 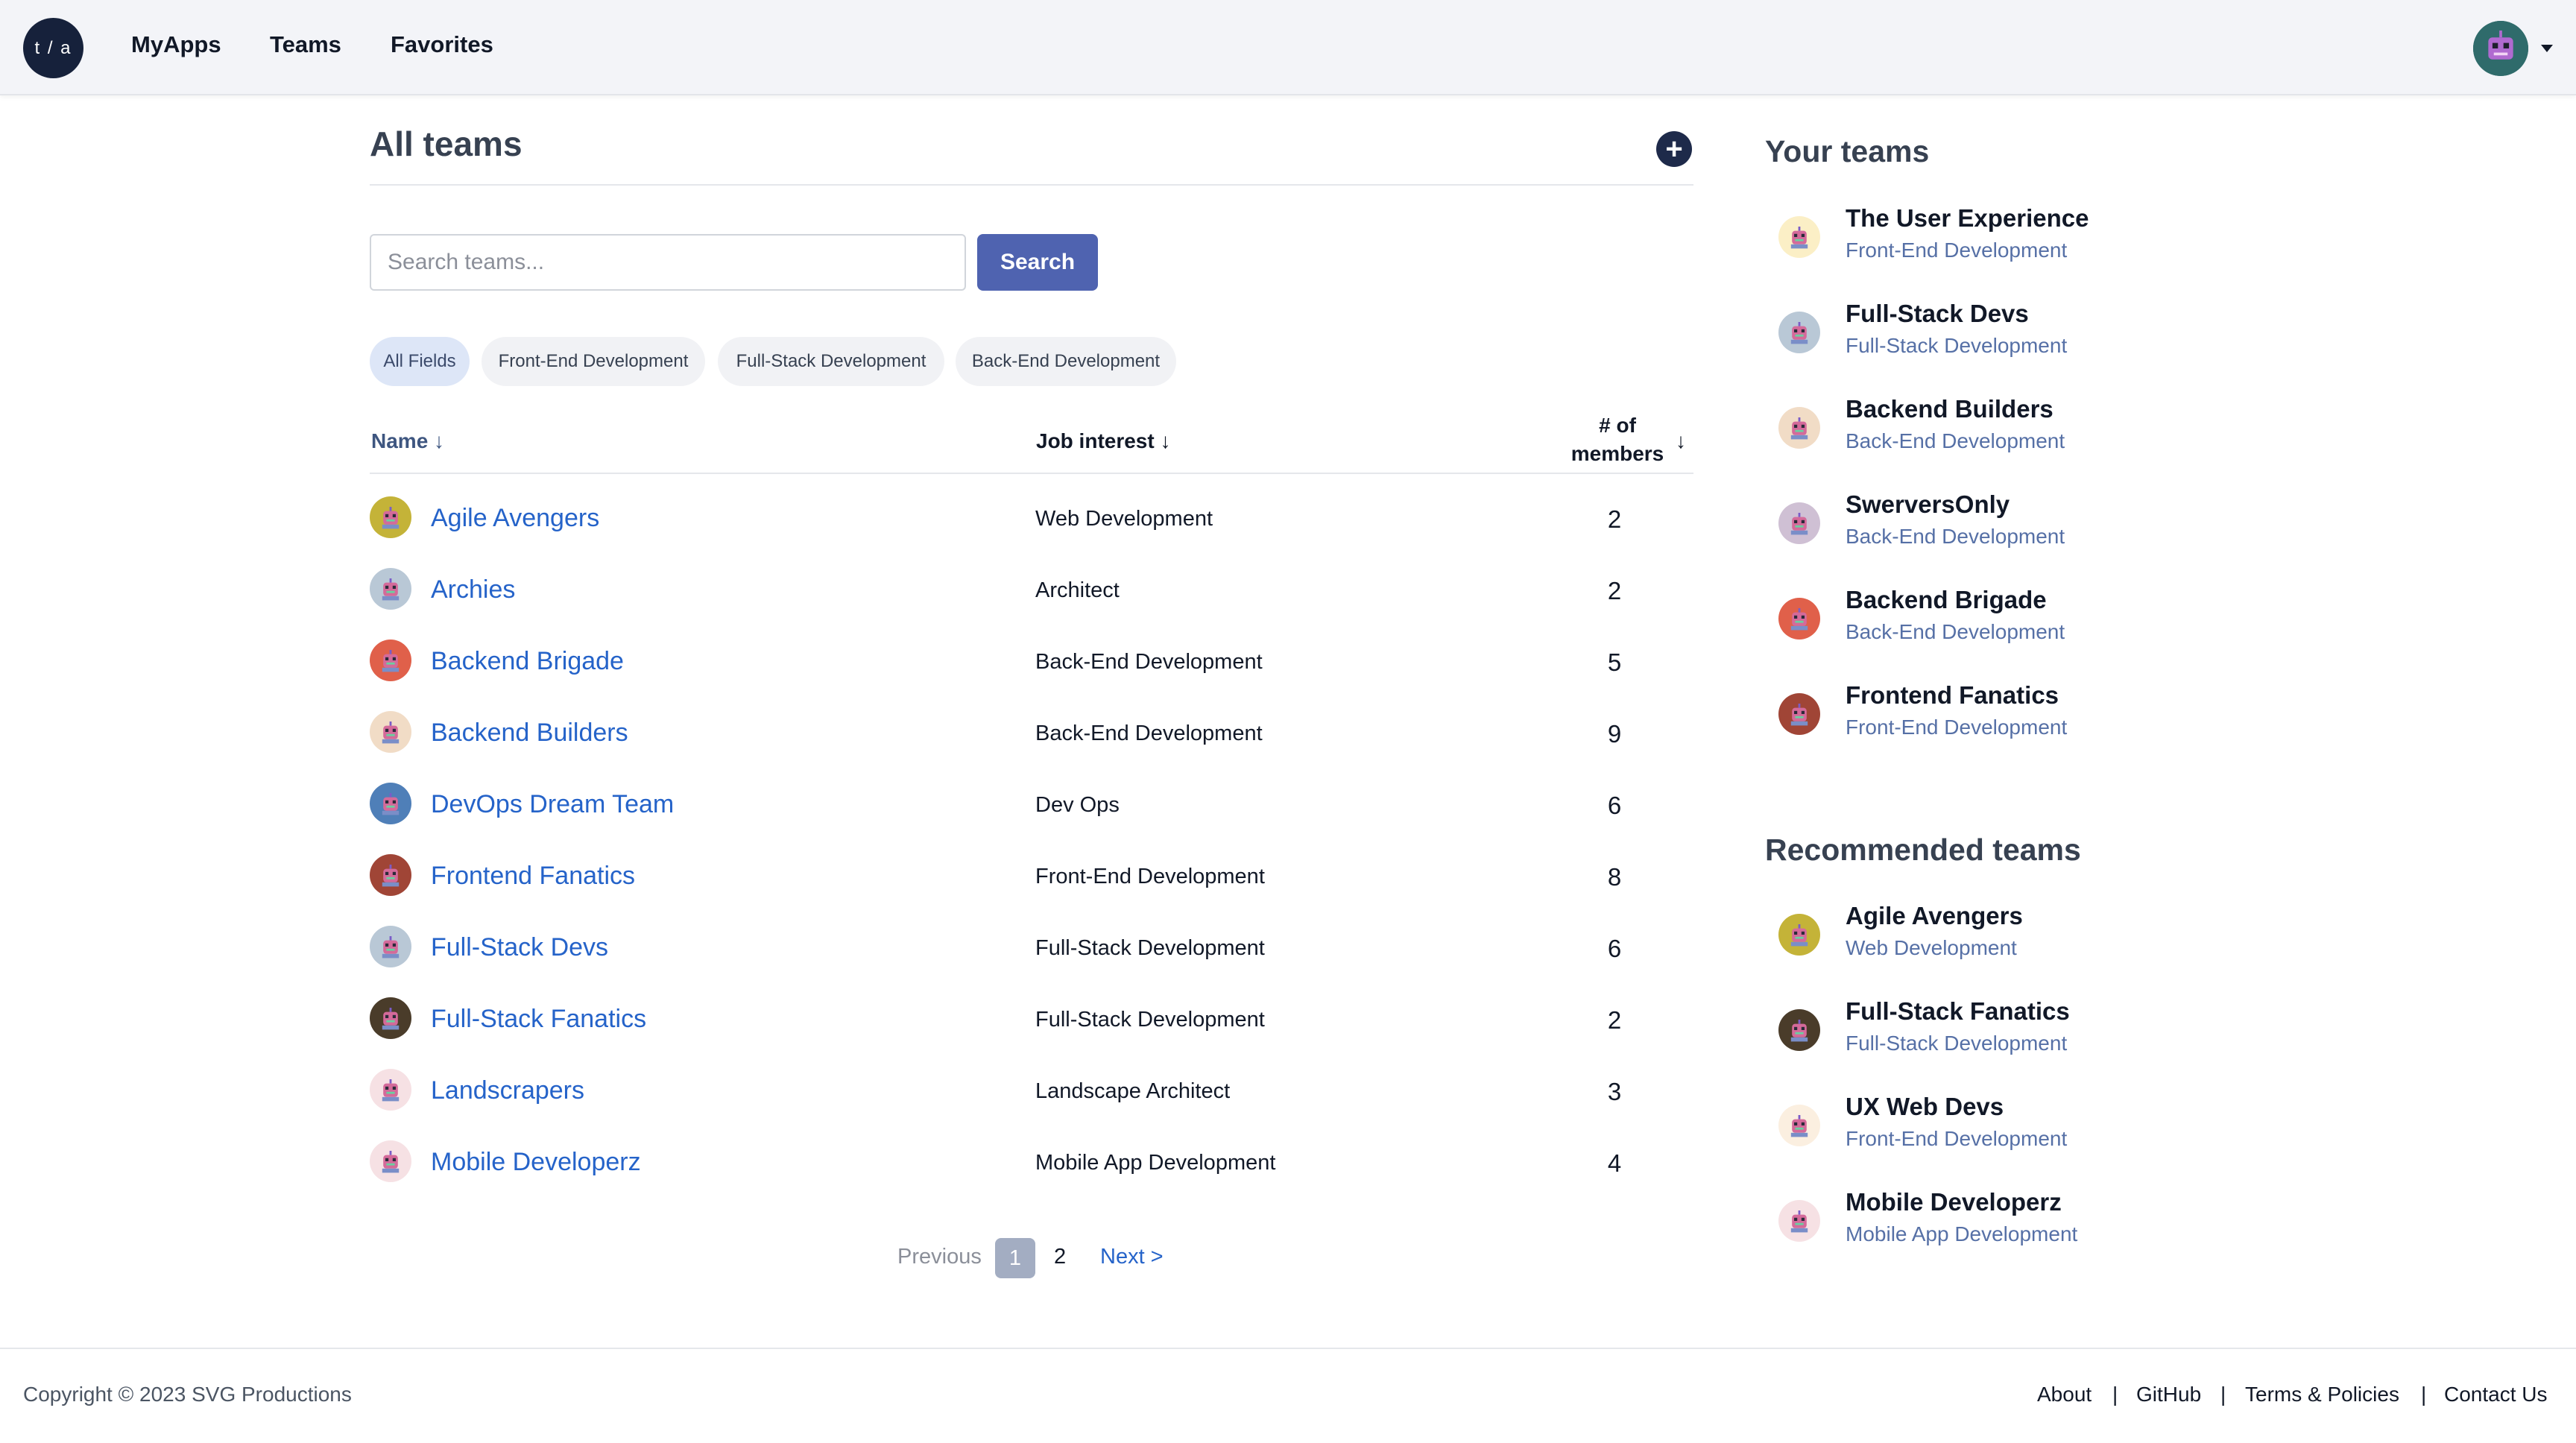 What do you see at coordinates (1031, 654) in the screenshot?
I see `table-row: Backend Brigade Back-End Development 5` at bounding box center [1031, 654].